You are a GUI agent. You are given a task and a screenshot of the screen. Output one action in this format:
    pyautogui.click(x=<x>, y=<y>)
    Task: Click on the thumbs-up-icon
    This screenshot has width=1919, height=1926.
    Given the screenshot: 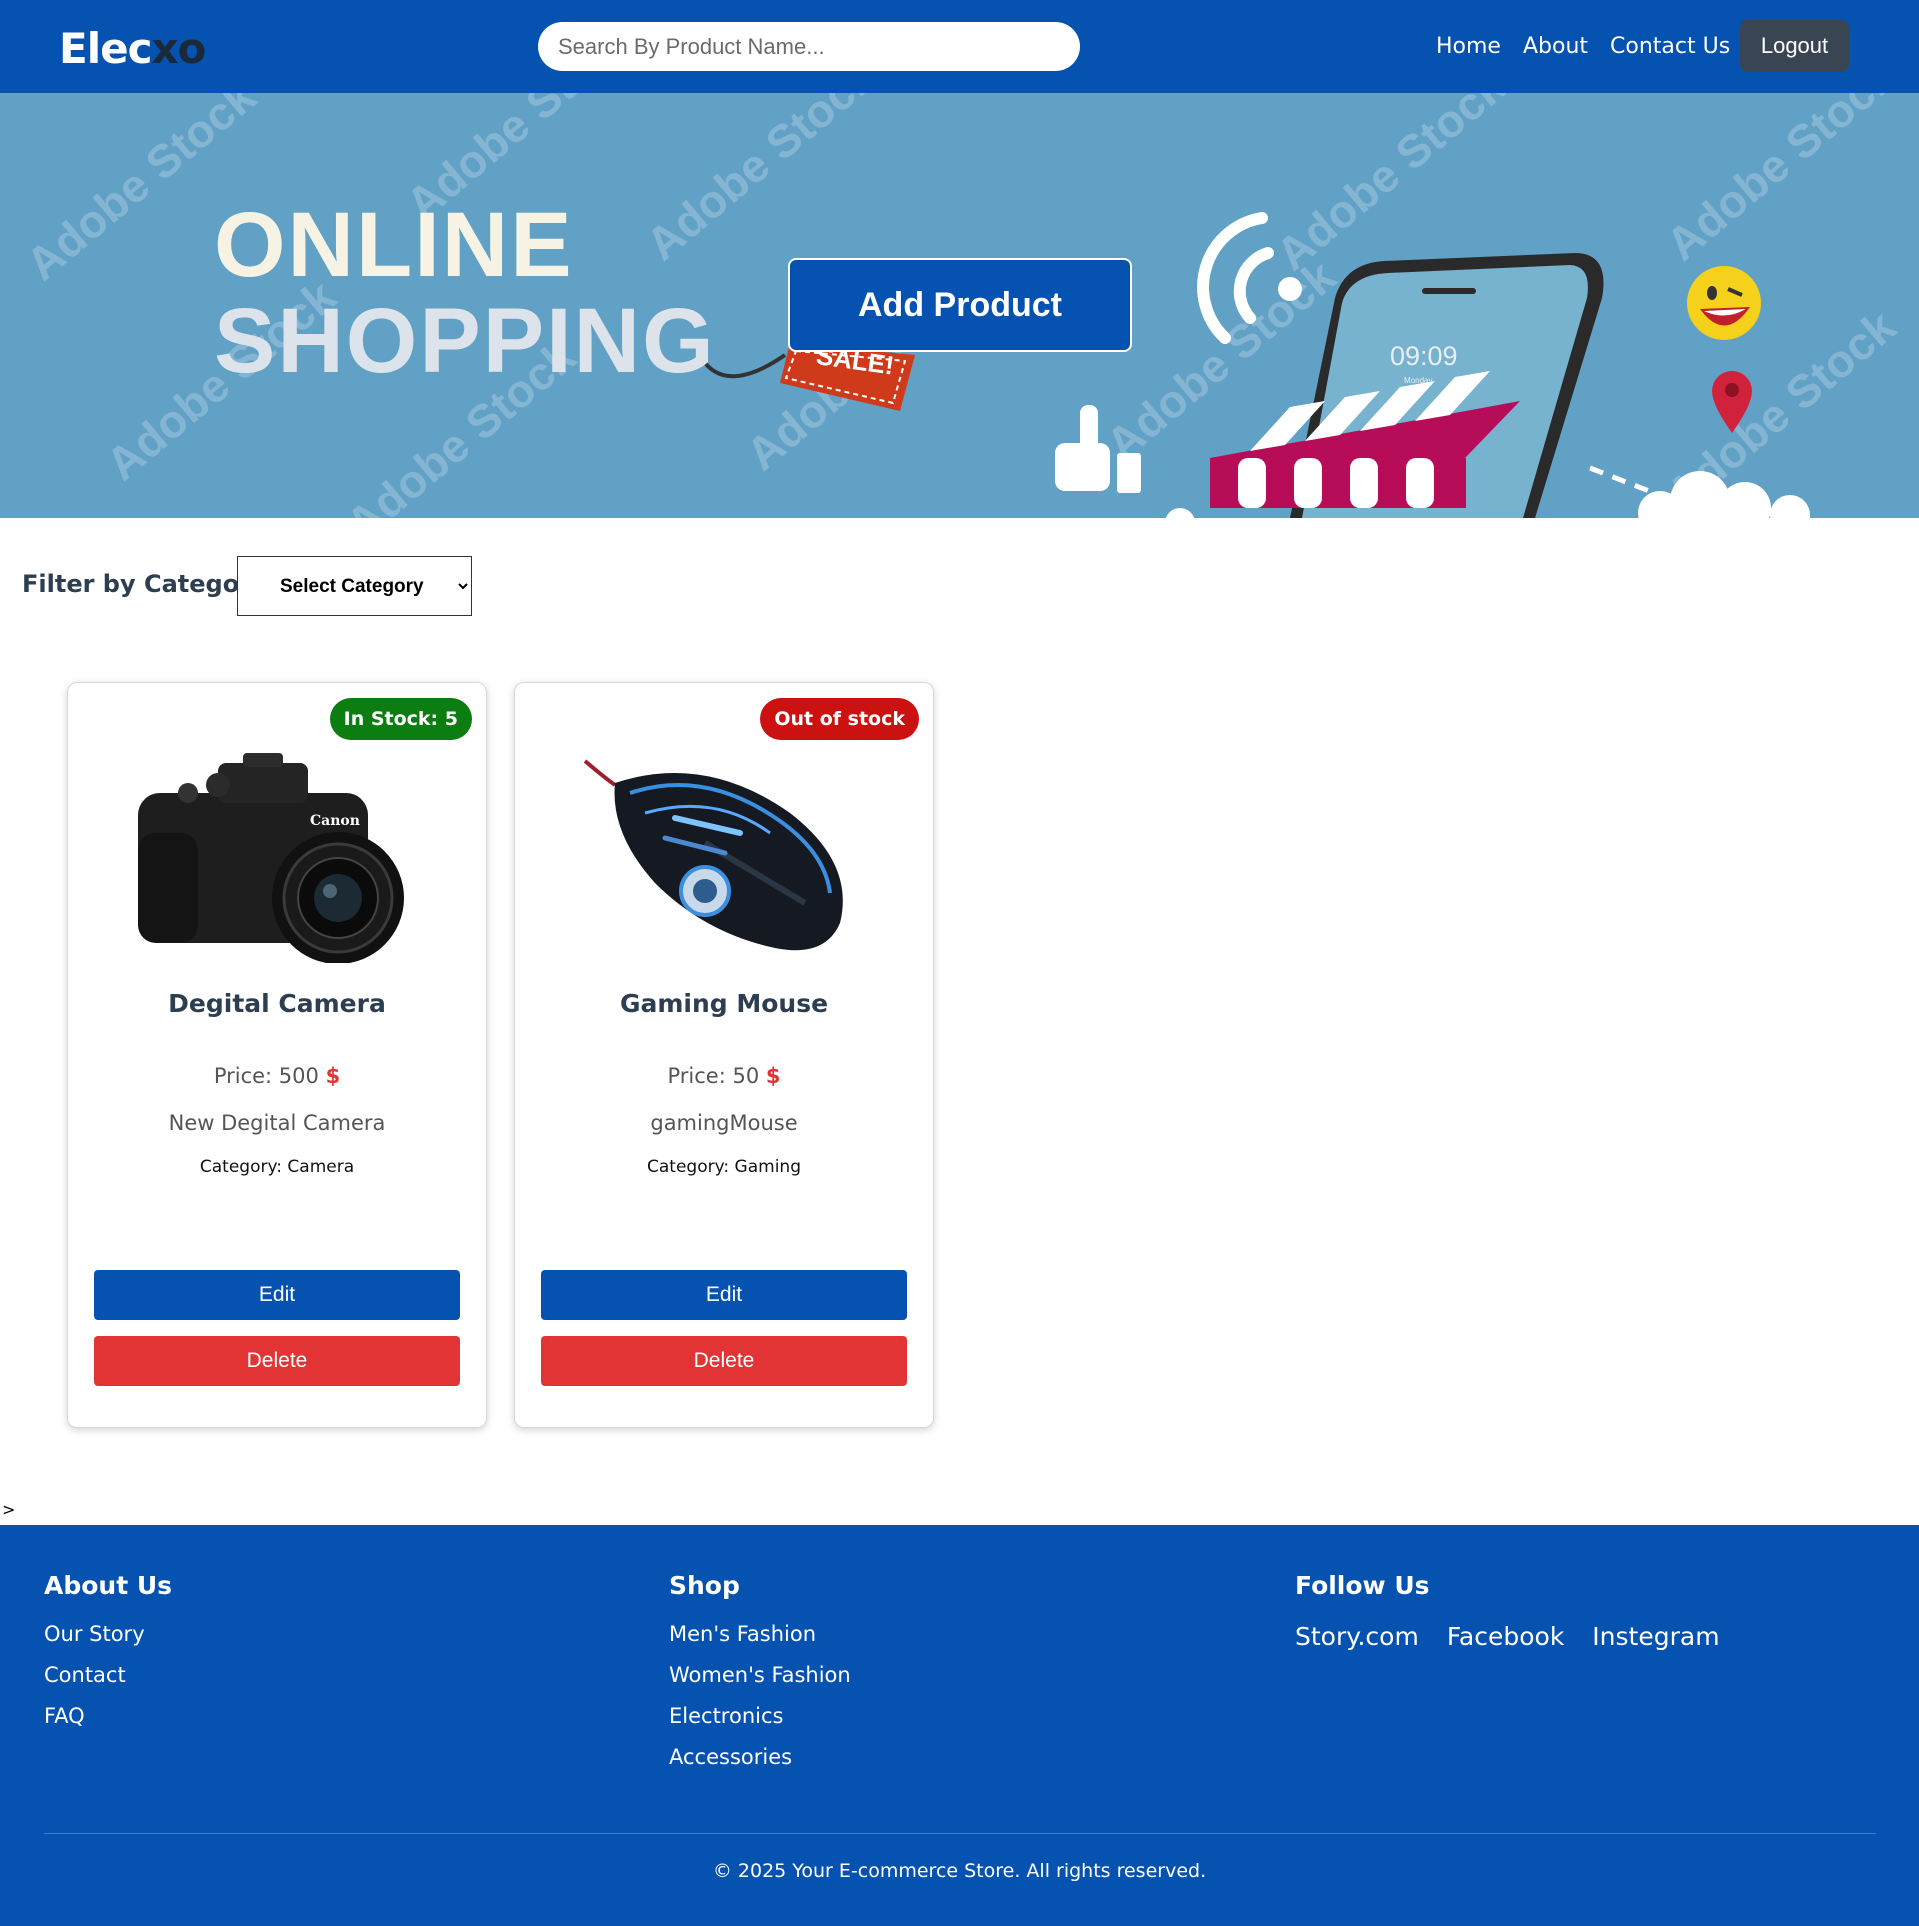 What is the action you would take?
    pyautogui.click(x=1098, y=449)
    